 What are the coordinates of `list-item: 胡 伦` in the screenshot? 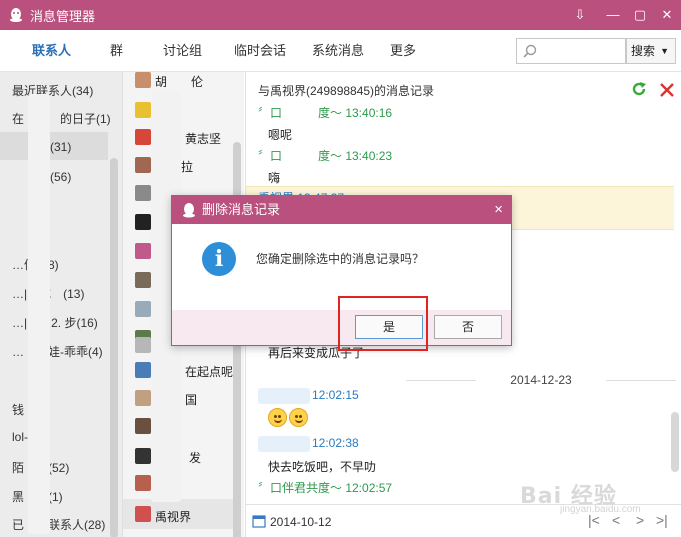 It's located at (190, 81).